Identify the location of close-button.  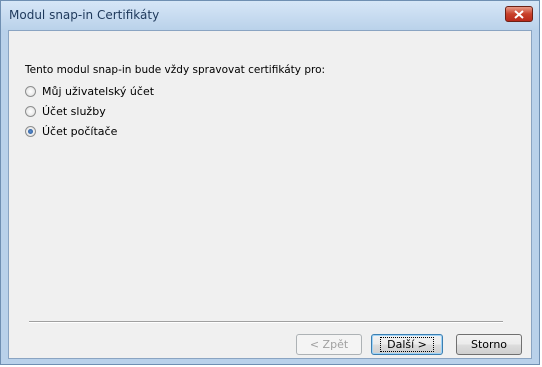
(519, 14).